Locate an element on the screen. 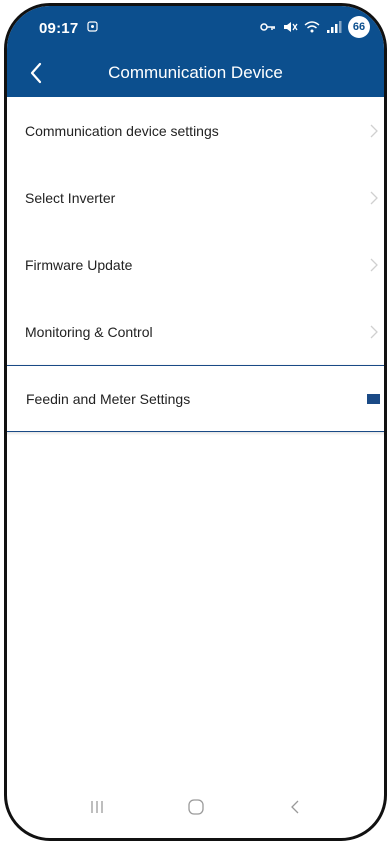 This screenshot has width=391, height=846. key-icon is located at coordinates (267, 27).